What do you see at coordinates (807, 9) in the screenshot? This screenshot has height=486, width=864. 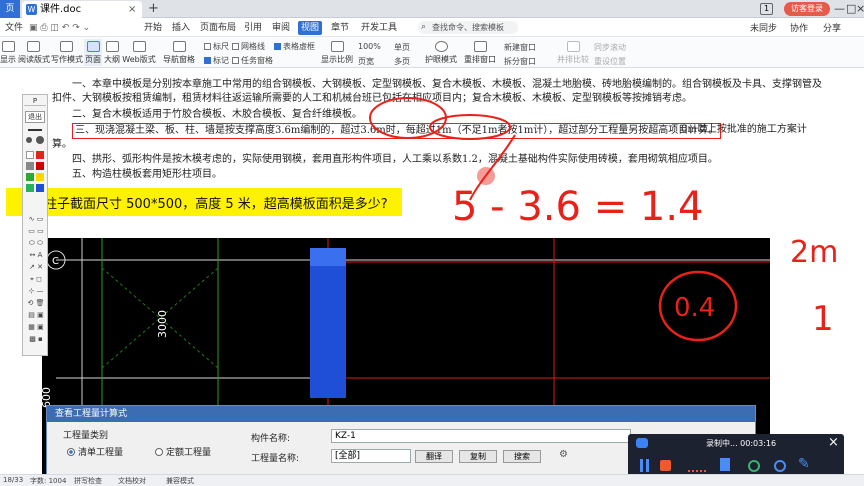 I see `visitor-login-button: 访客登录` at bounding box center [807, 9].